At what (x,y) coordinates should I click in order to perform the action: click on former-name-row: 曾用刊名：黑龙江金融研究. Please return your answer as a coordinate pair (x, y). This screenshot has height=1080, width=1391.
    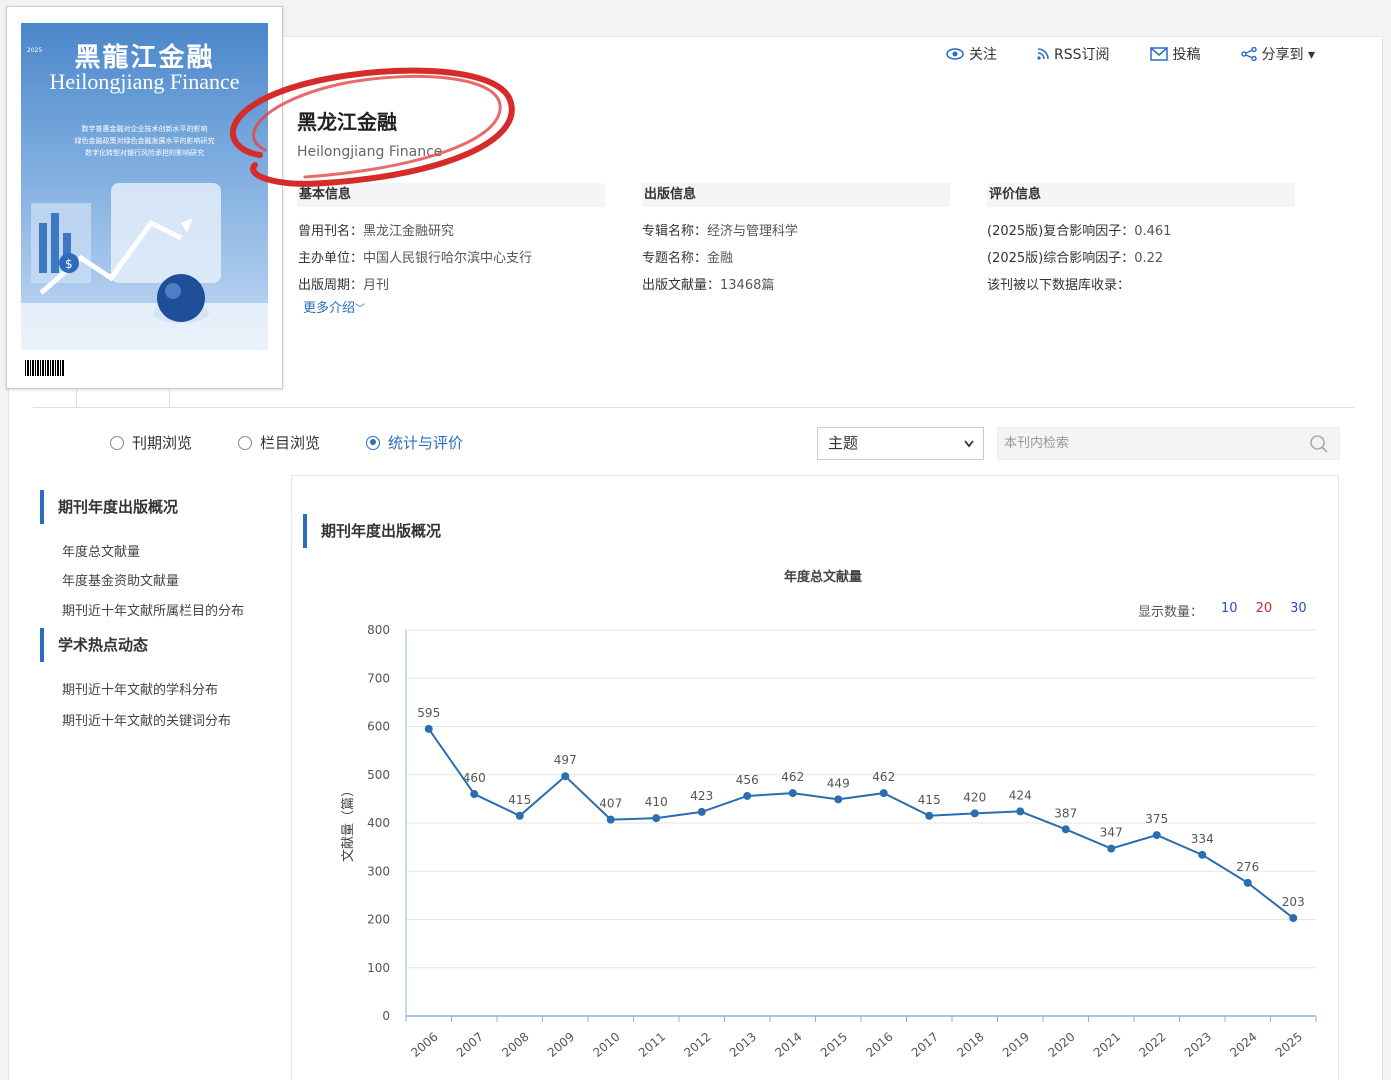
    Looking at the image, I should click on (376, 231).